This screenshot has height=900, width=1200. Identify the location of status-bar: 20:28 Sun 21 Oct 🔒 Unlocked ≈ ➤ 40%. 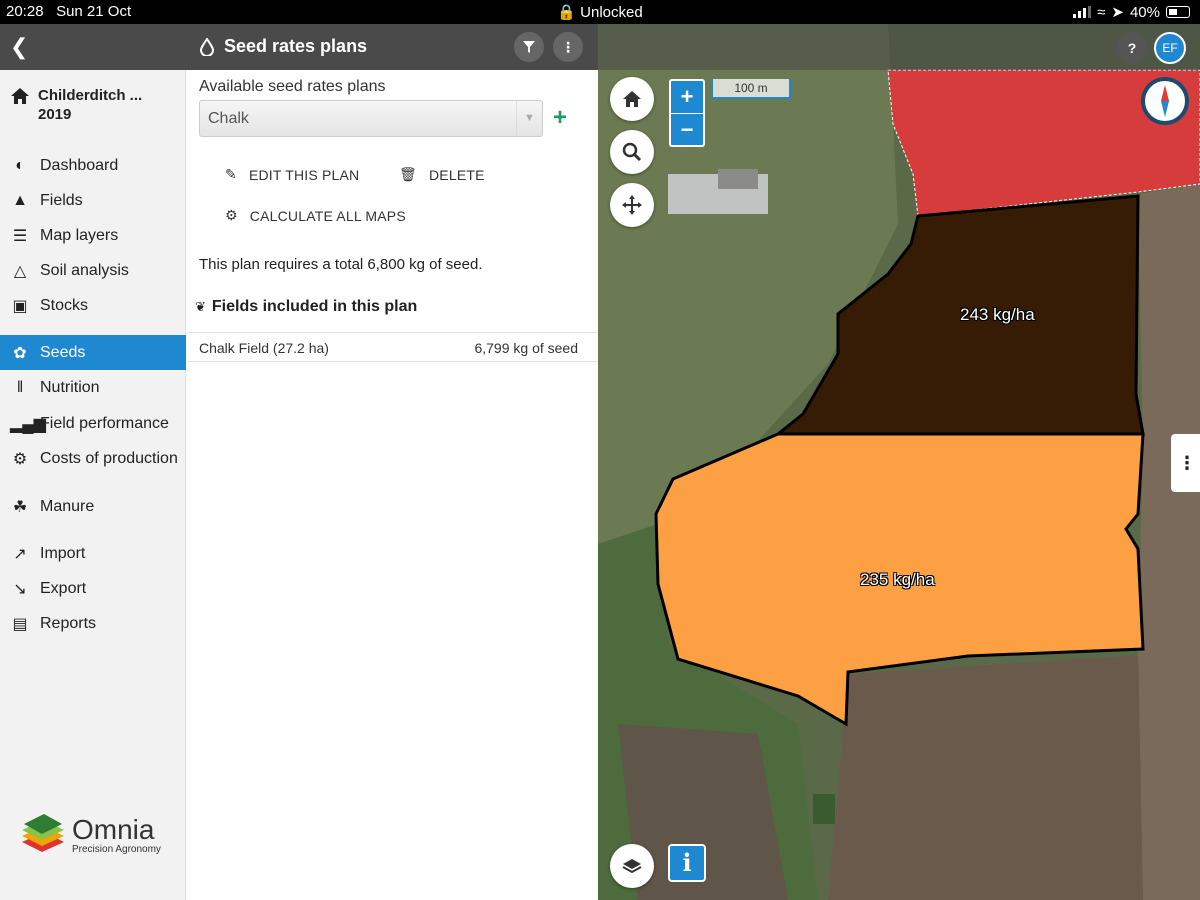
(600, 12).